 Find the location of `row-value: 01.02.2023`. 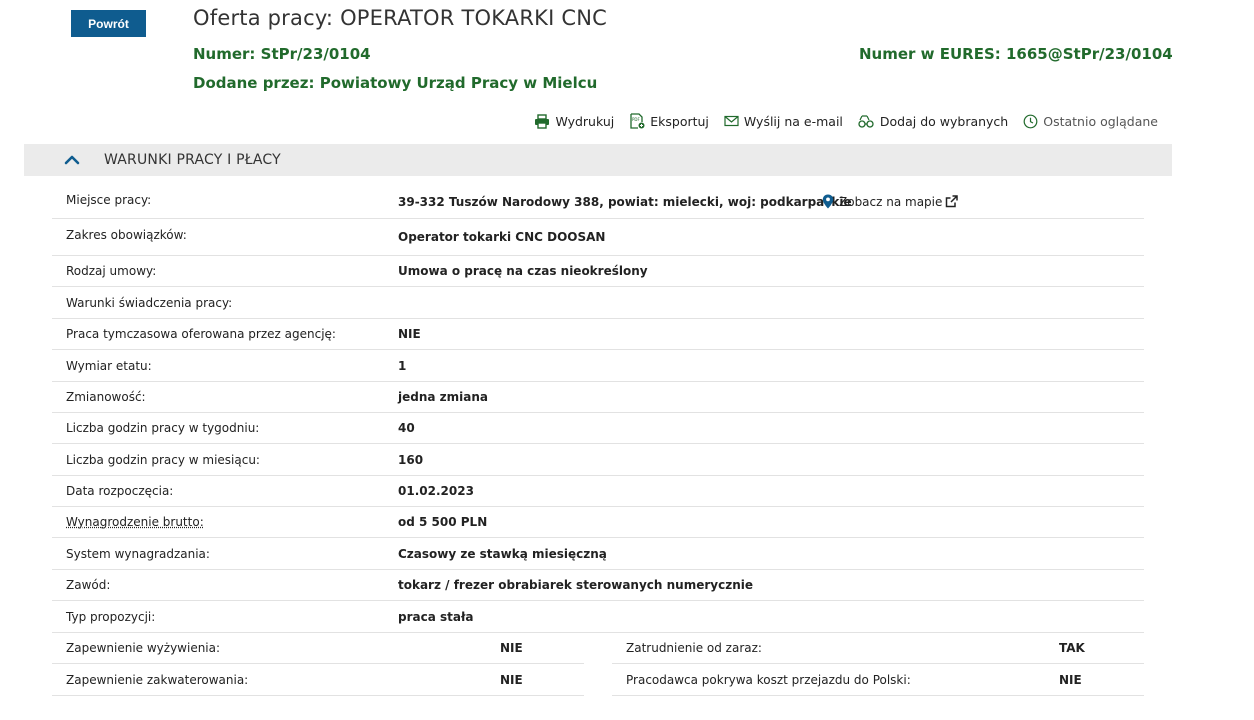

row-value: 01.02.2023 is located at coordinates (436, 491).